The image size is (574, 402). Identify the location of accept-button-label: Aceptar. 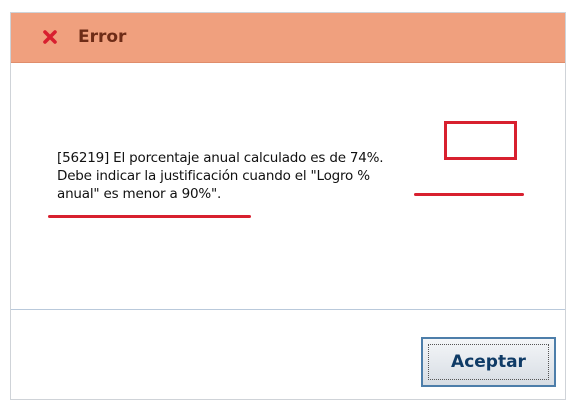
(488, 362).